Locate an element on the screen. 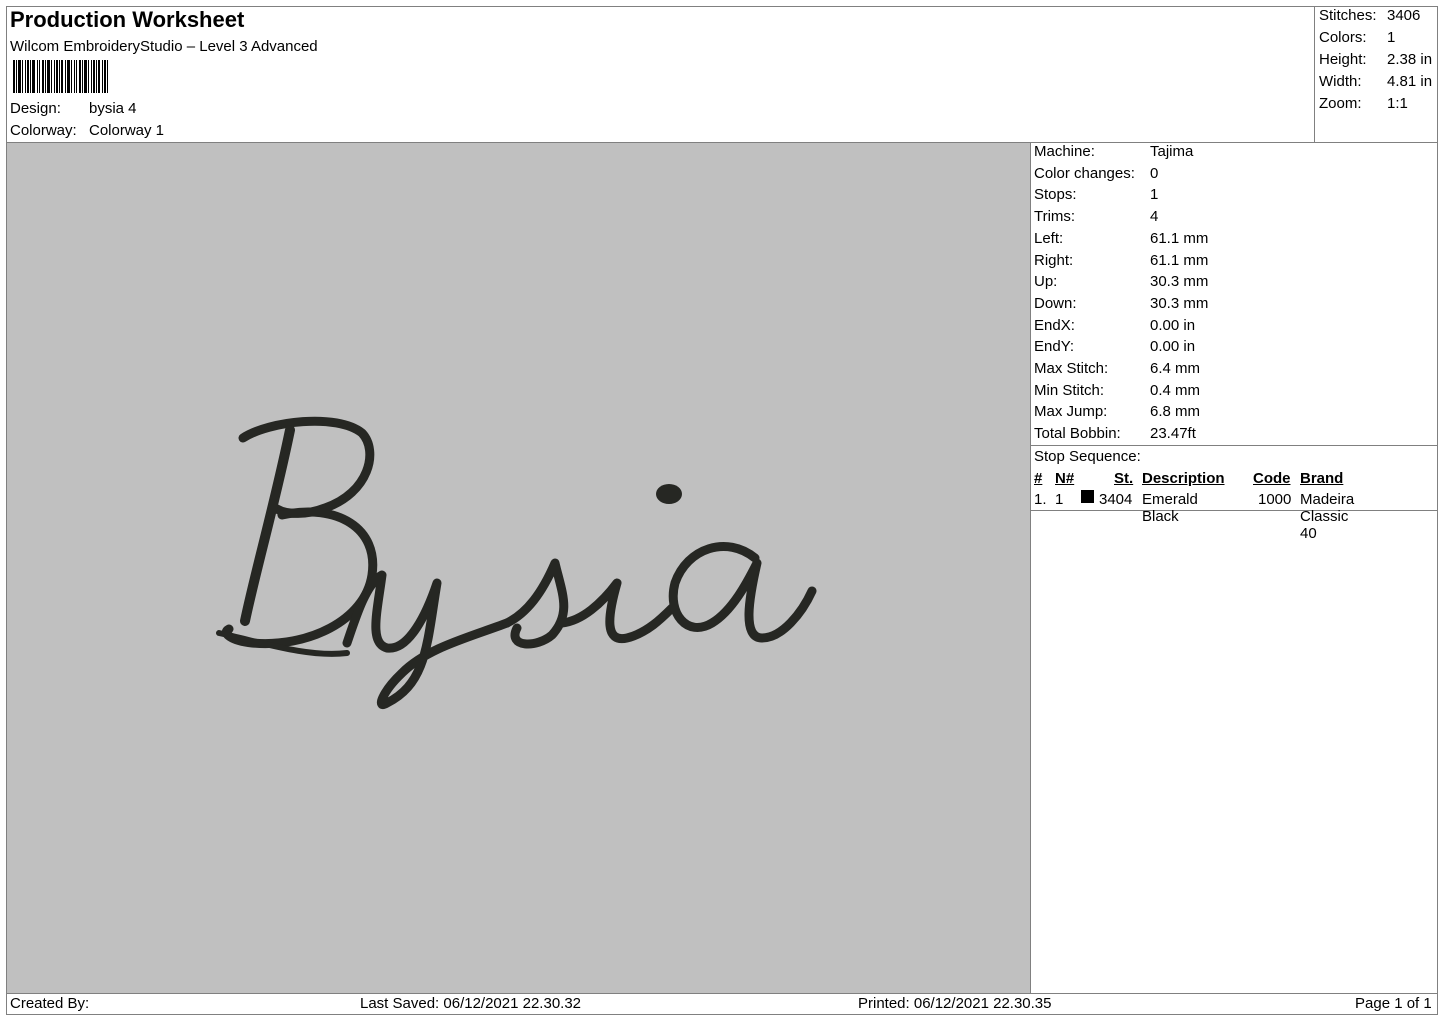 This screenshot has height=1021, width=1445. machine-info-row: Trims: 4 is located at coordinates (1096, 216).